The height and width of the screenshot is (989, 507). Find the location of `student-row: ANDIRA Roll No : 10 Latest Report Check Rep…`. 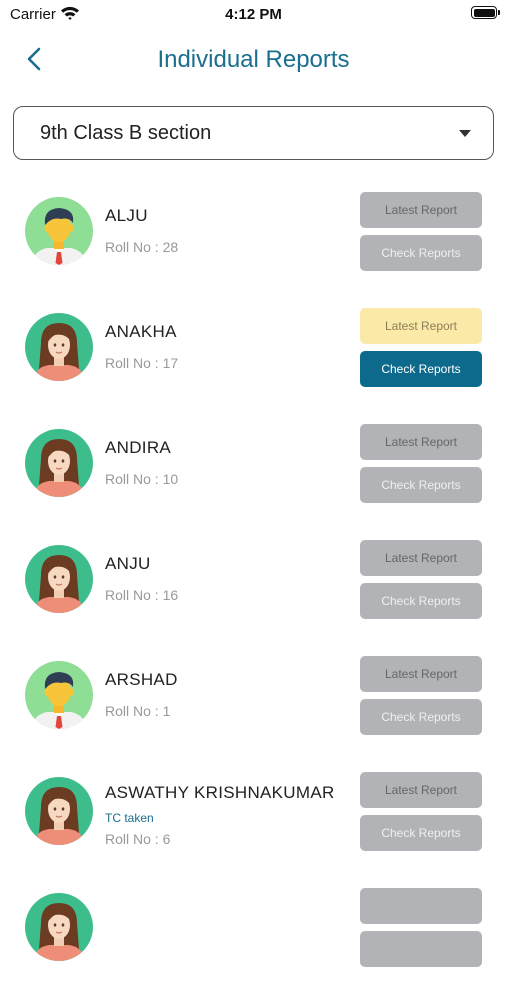

student-row: ANDIRA Roll No : 10 Latest Report Check Rep… is located at coordinates (253, 467).